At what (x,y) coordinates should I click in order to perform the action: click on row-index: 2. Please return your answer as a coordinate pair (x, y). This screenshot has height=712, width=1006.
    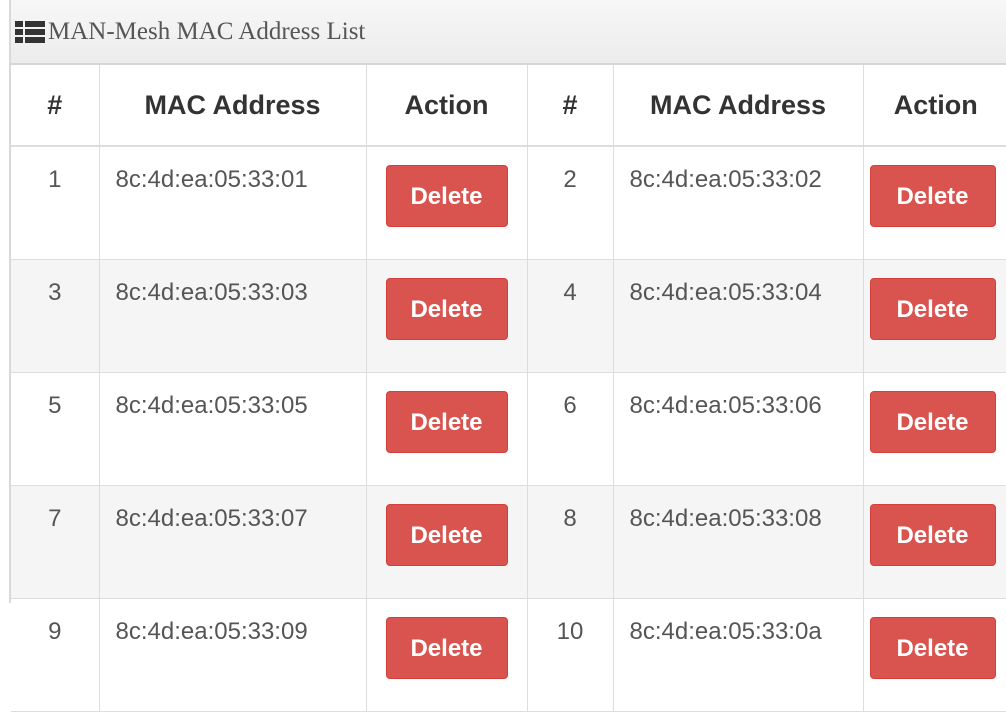
    Looking at the image, I should click on (570, 203).